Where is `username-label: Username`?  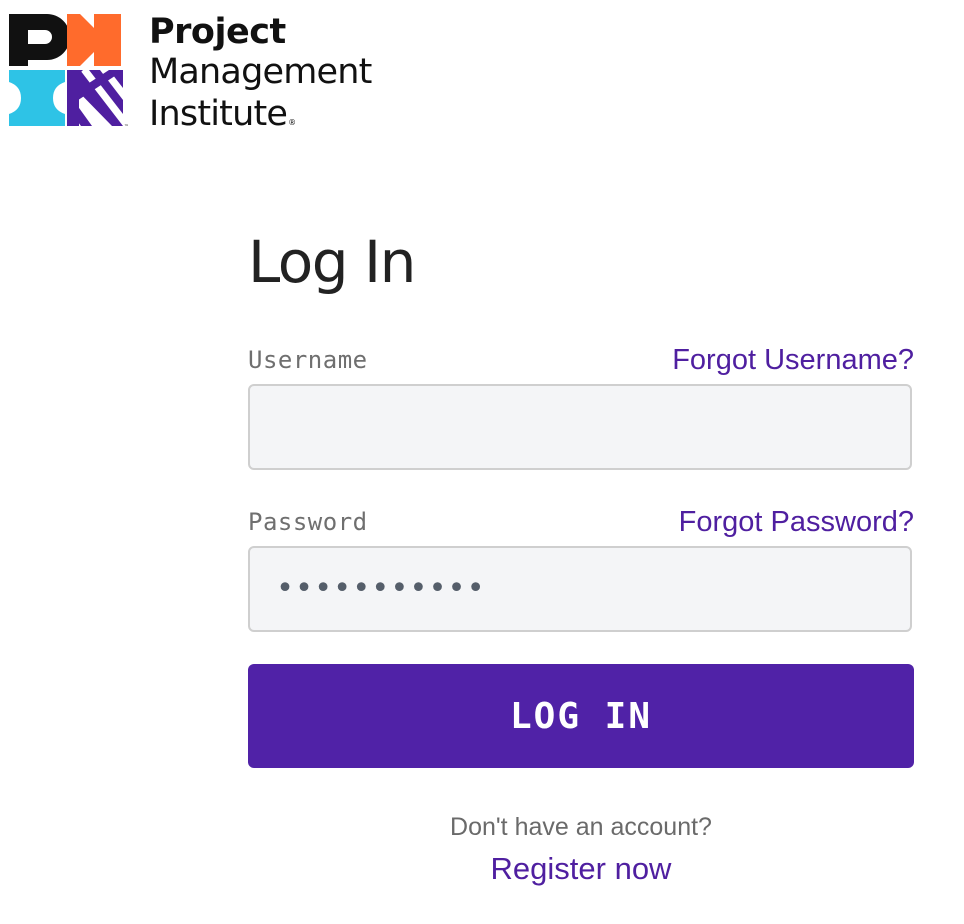
username-label: Username is located at coordinates (308, 360).